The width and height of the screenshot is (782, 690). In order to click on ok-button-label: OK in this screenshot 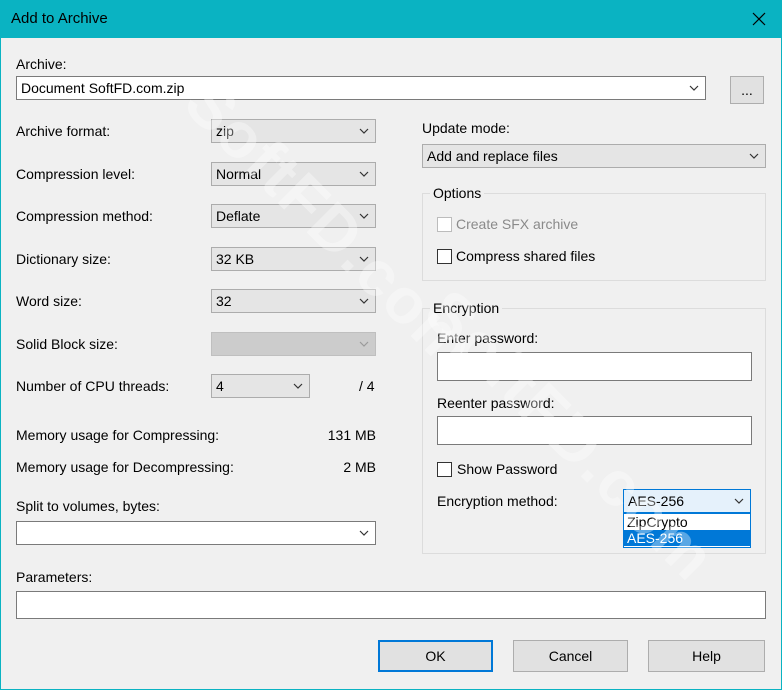, I will do `click(435, 656)`.